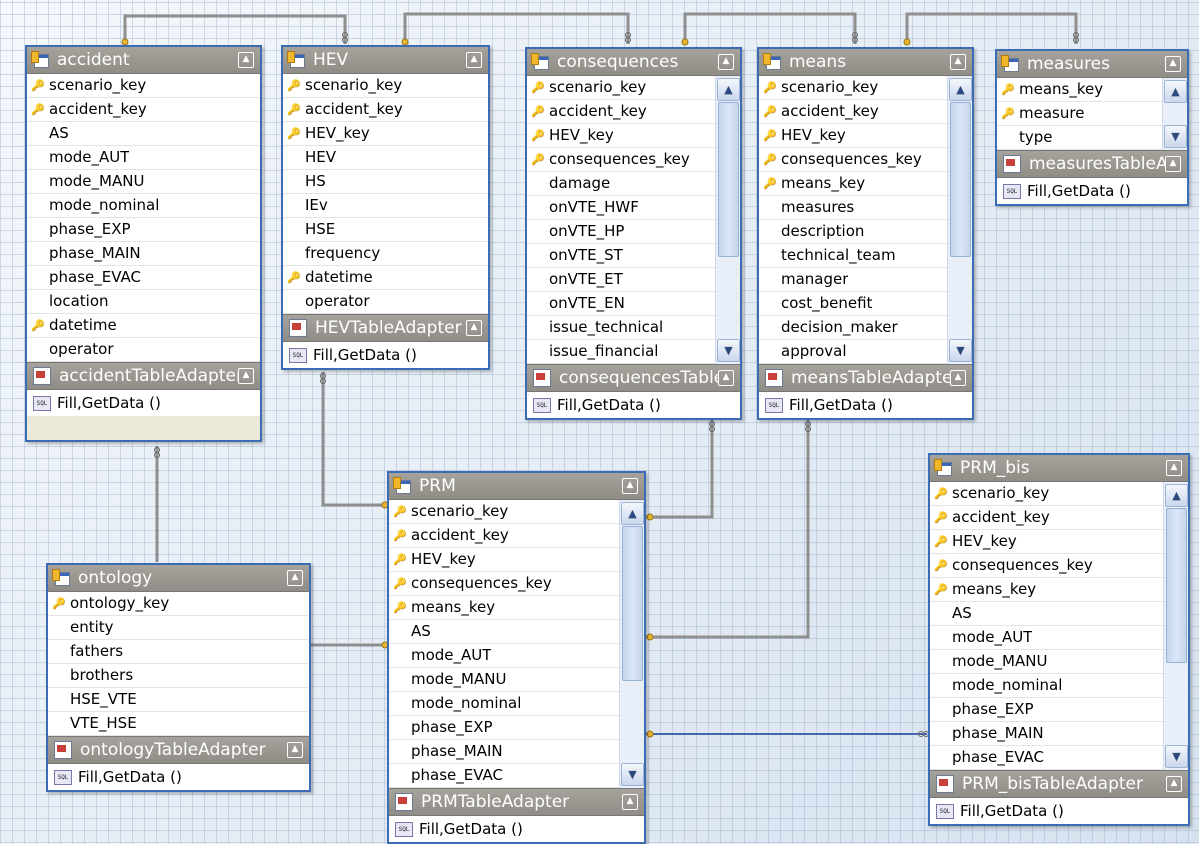 The width and height of the screenshot is (1199, 844). Describe the element at coordinates (1059, 468) in the screenshot. I see `table-header: PRM_bis ▲` at that location.